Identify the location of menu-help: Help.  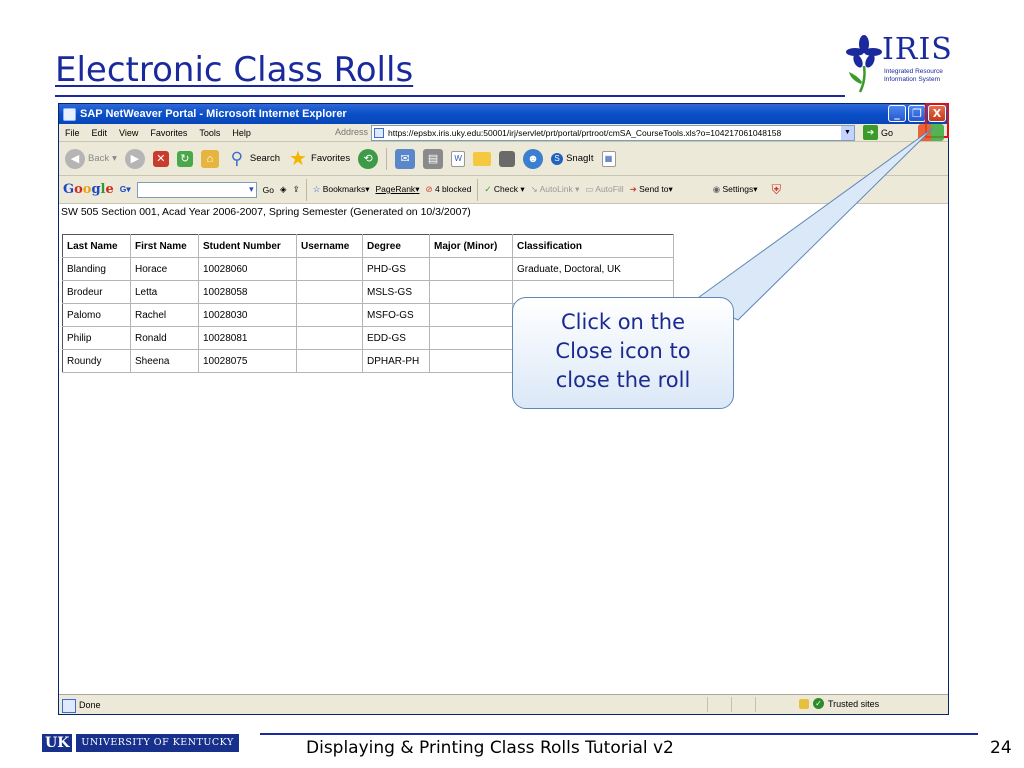
(241, 133).